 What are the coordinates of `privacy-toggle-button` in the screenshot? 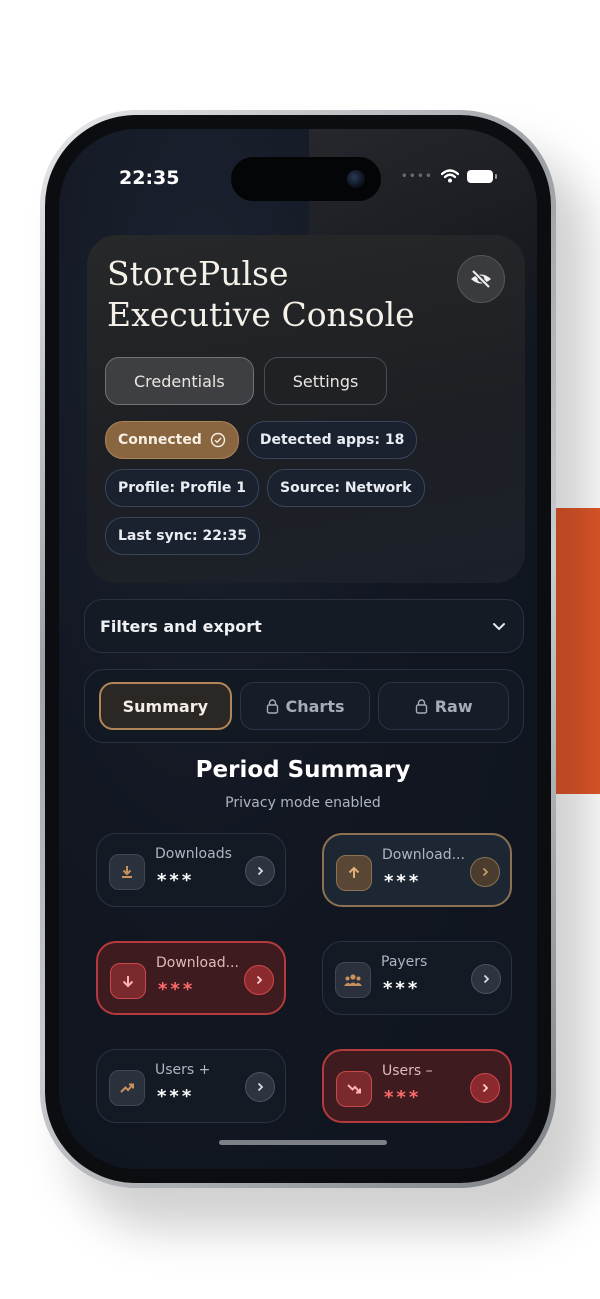 It's located at (481, 279).